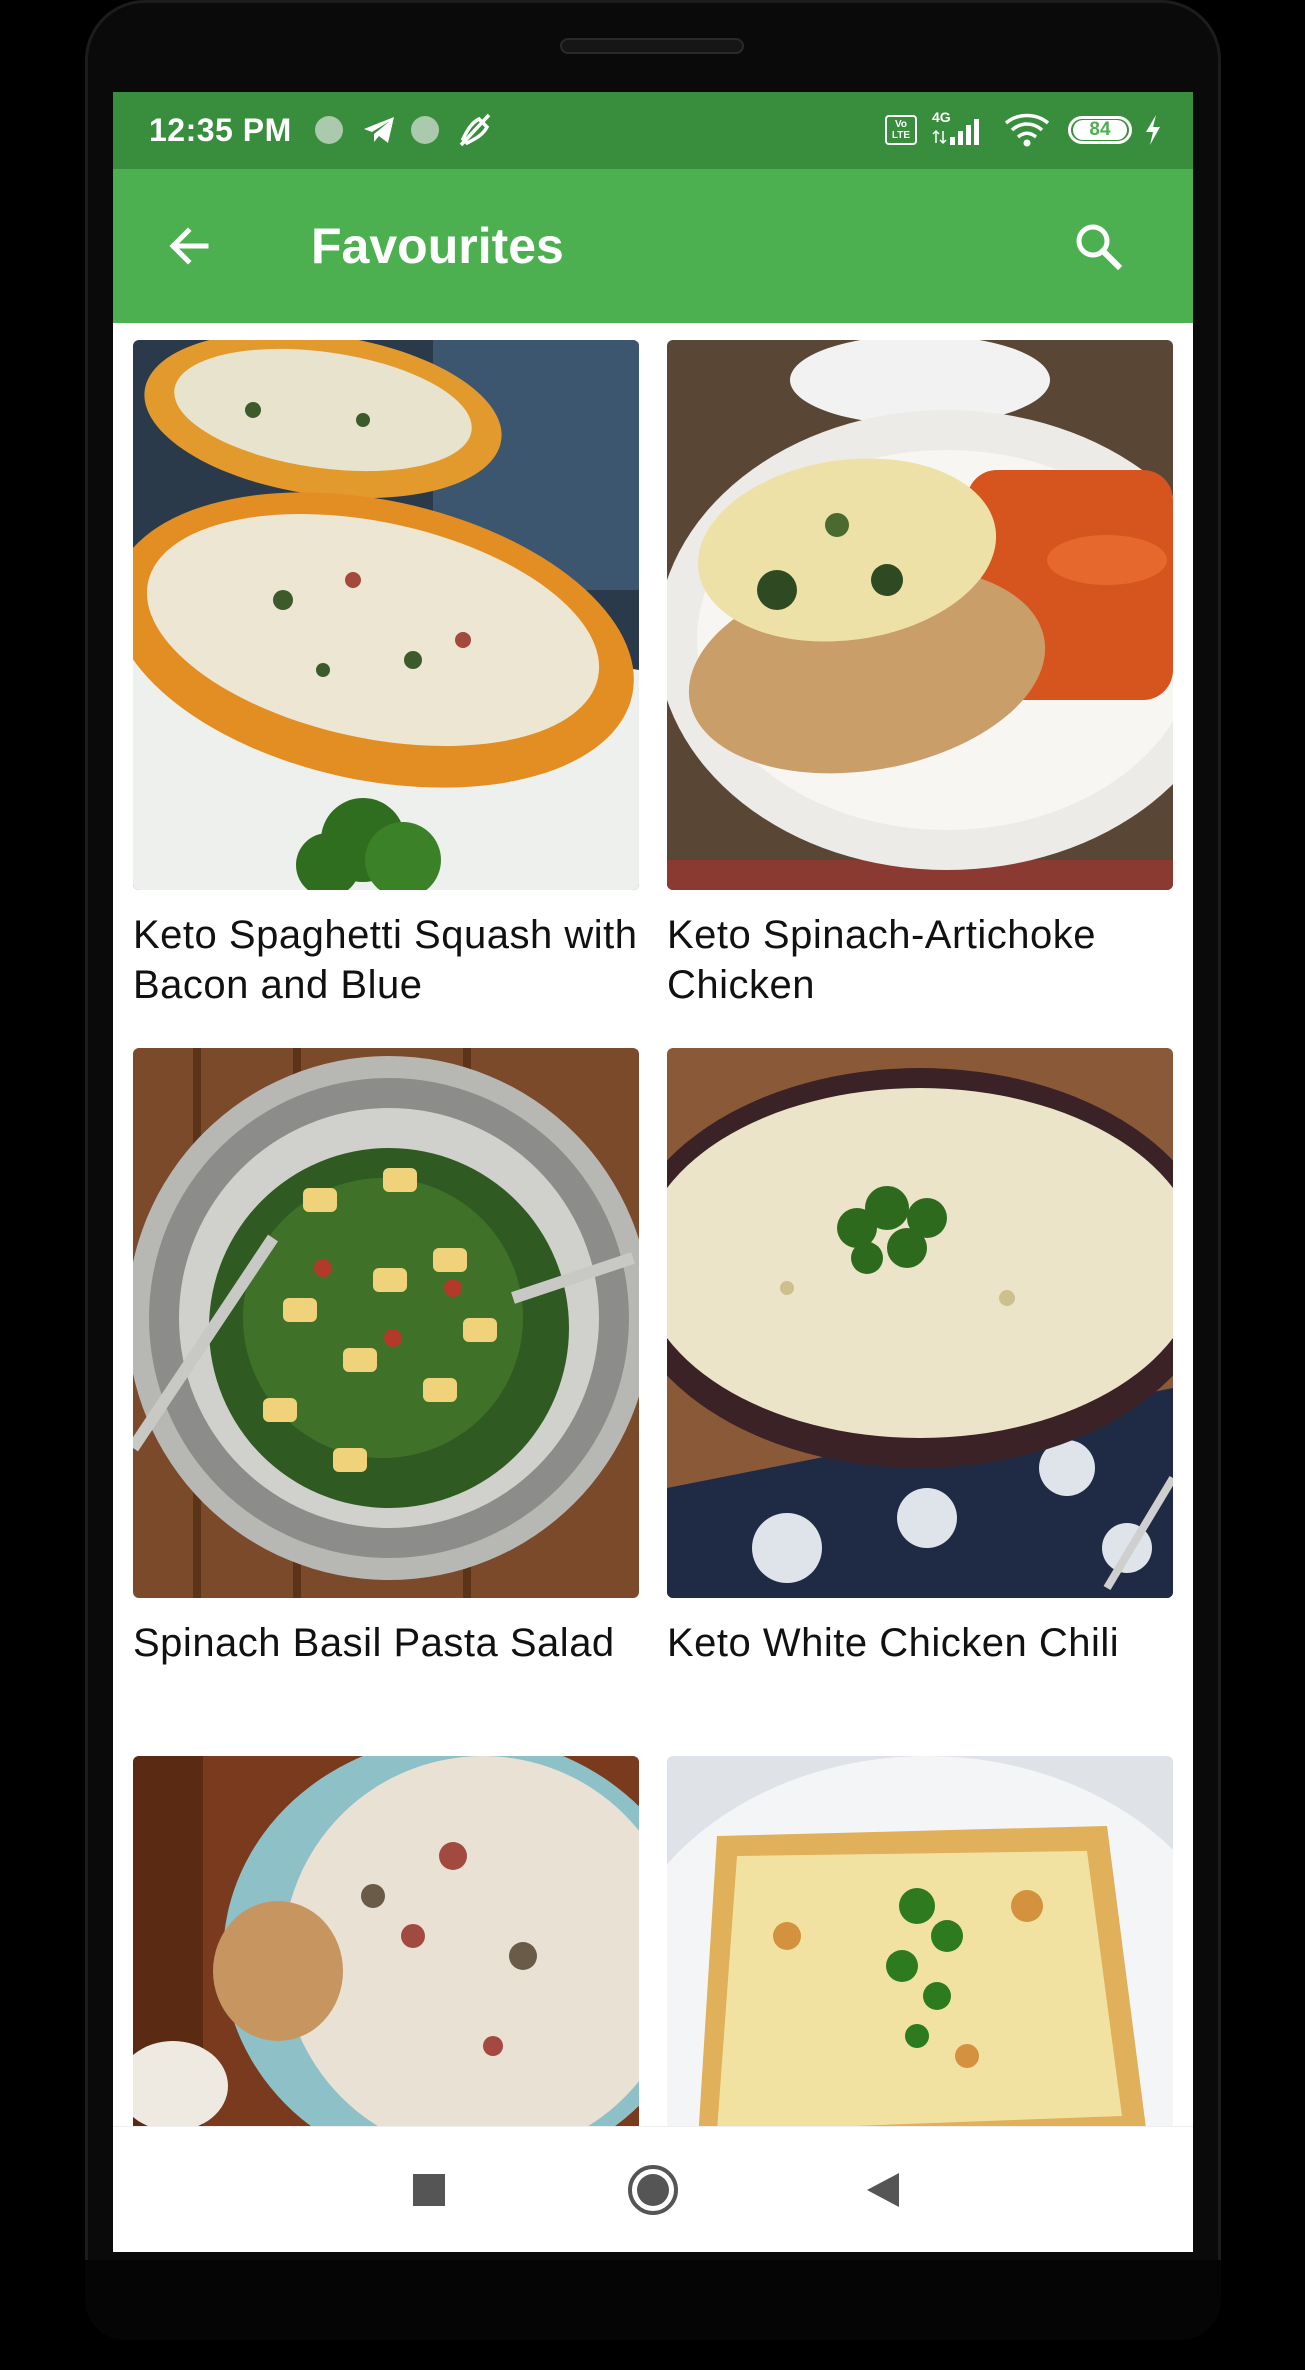 The image size is (1305, 2370). What do you see at coordinates (374, 1643) in the screenshot?
I see `recipe-title: Spinach Basil Pasta Salad` at bounding box center [374, 1643].